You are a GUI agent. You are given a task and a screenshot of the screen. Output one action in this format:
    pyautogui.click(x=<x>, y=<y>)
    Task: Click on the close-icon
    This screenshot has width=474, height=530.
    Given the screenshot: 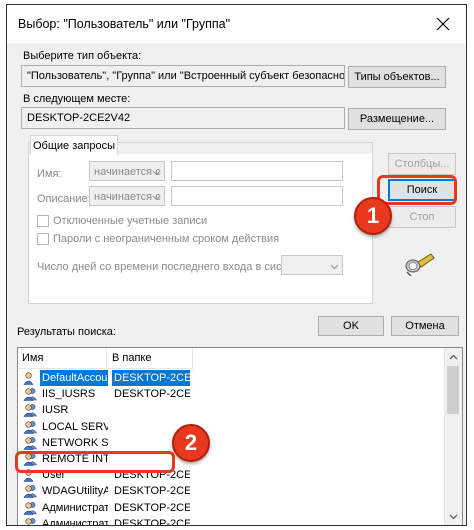 What is the action you would take?
    pyautogui.click(x=443, y=24)
    